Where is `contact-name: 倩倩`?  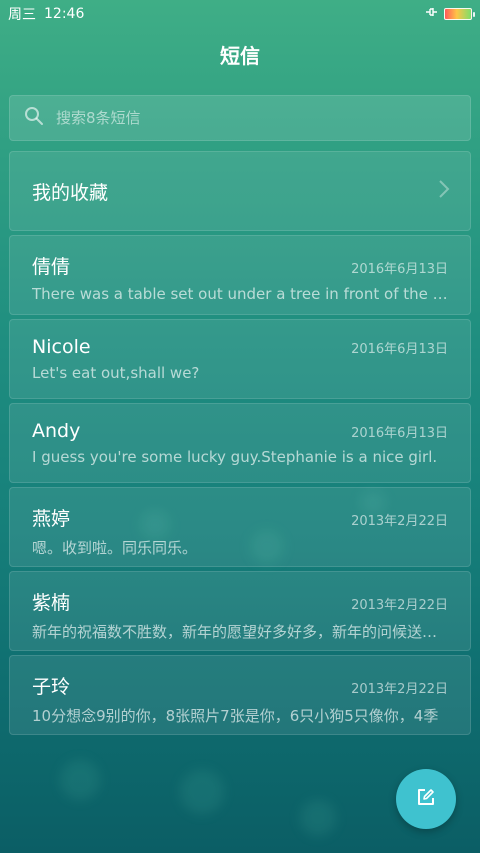
contact-name: 倩倩 is located at coordinates (51, 267).